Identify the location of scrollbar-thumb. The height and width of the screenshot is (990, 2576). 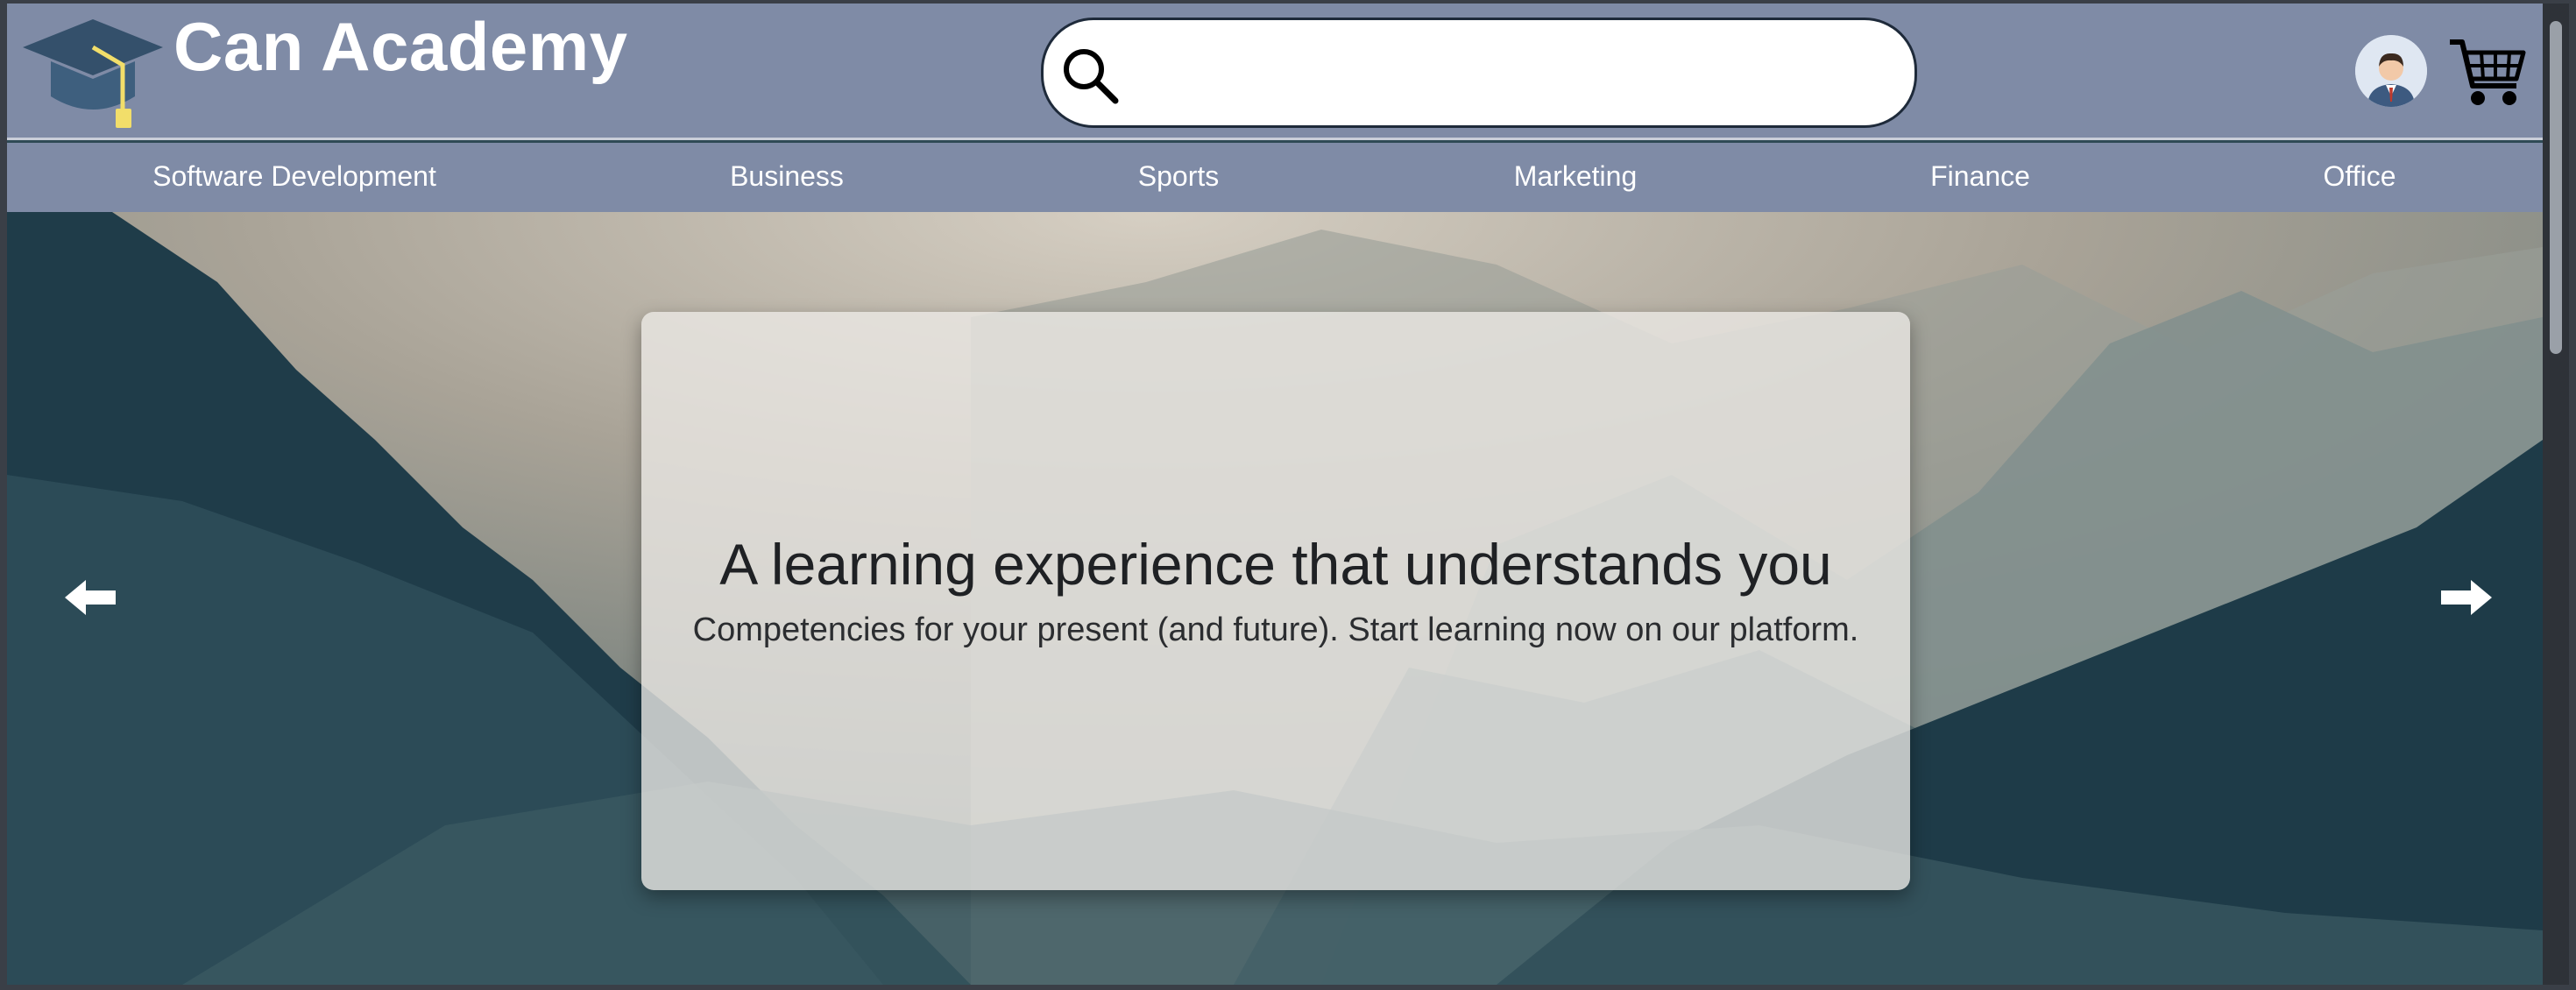
(2556, 188).